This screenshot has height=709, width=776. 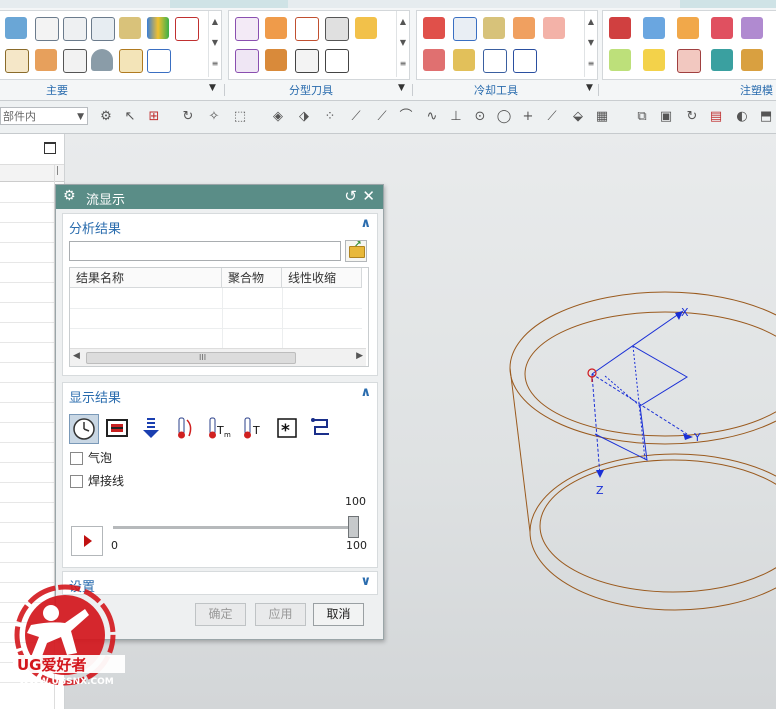 I want to click on dialog-title-bar: ⚙ 流显示 ↺ ✕, so click(x=219, y=197).